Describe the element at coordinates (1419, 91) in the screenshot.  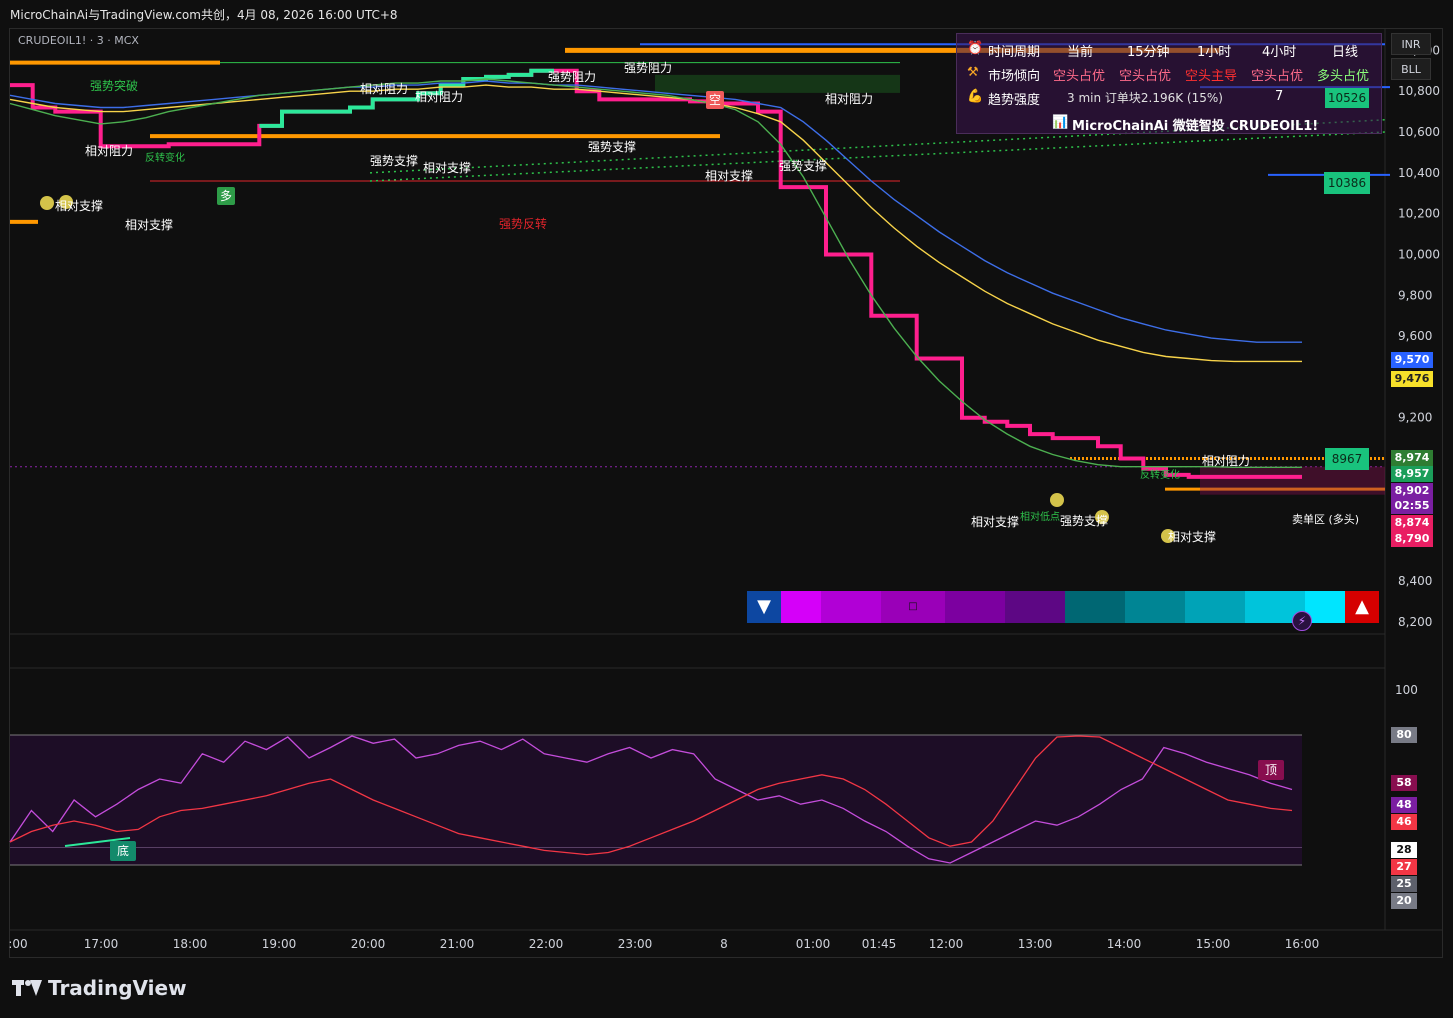
I see `price-axis-tick: 10,800` at that location.